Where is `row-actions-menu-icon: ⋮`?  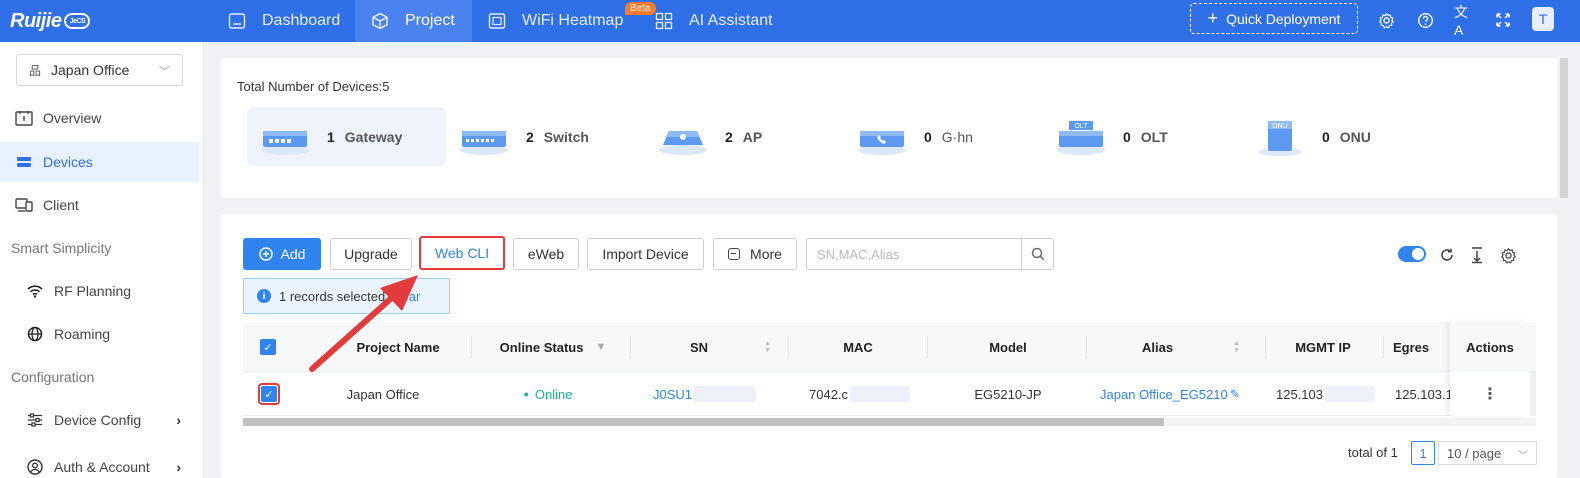
row-actions-menu-icon: ⋮ is located at coordinates (1490, 394).